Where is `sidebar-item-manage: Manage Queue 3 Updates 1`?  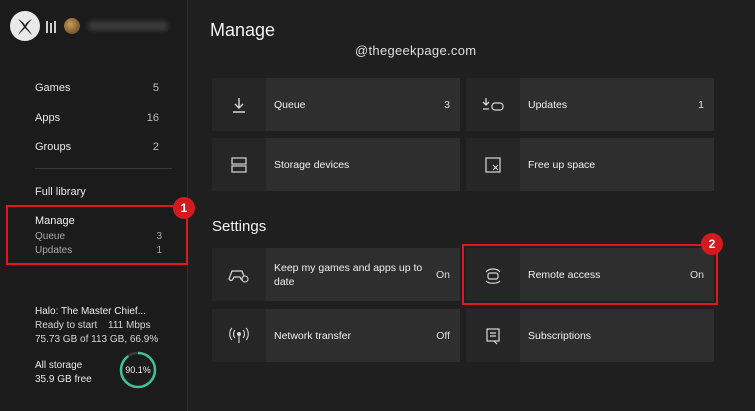 sidebar-item-manage: Manage Queue 3 Updates 1 is located at coordinates (97, 235).